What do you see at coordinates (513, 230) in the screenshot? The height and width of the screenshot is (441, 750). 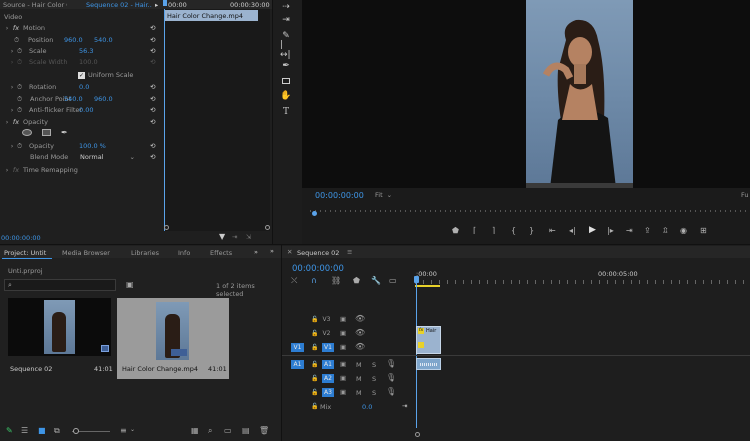 I see `go-to-in-icon: {` at bounding box center [513, 230].